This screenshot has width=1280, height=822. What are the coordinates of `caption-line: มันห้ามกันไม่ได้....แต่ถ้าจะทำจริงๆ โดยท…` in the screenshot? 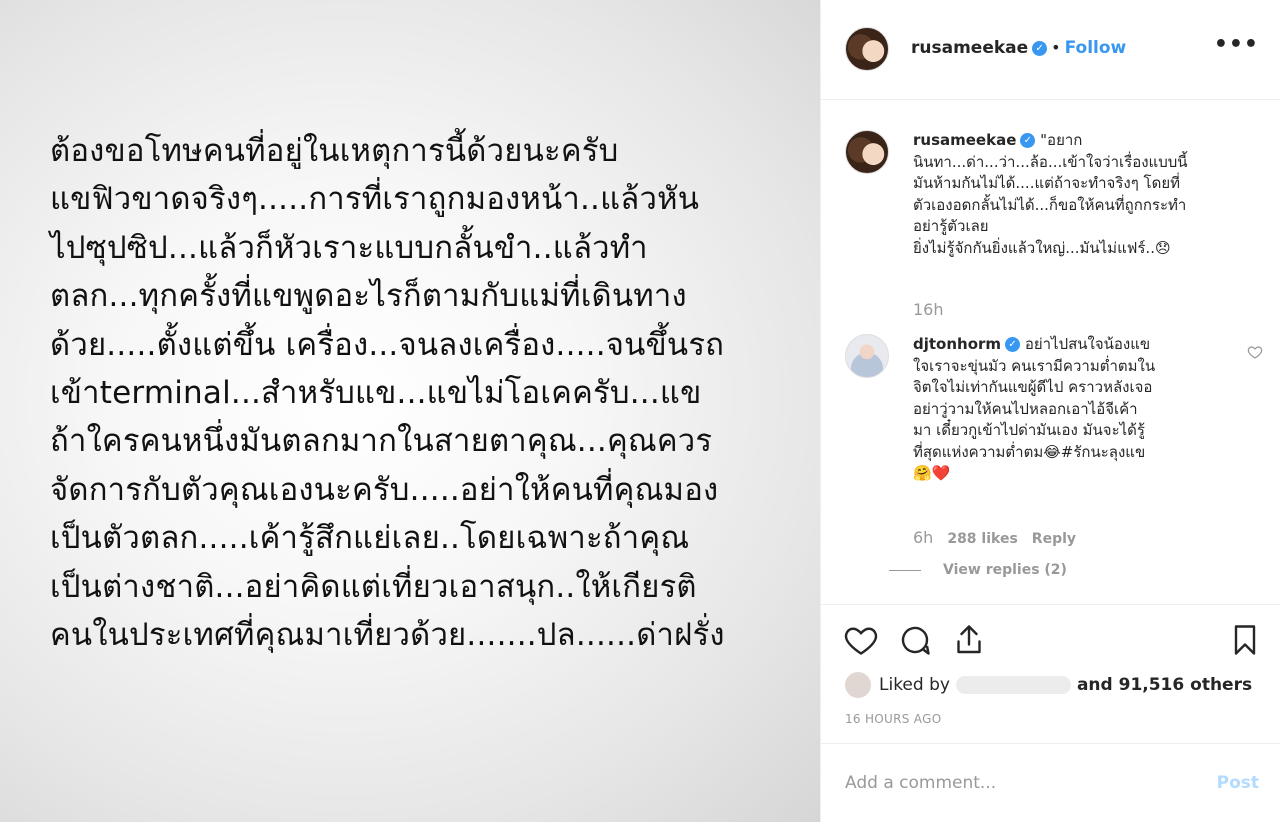 It's located at (1047, 183).